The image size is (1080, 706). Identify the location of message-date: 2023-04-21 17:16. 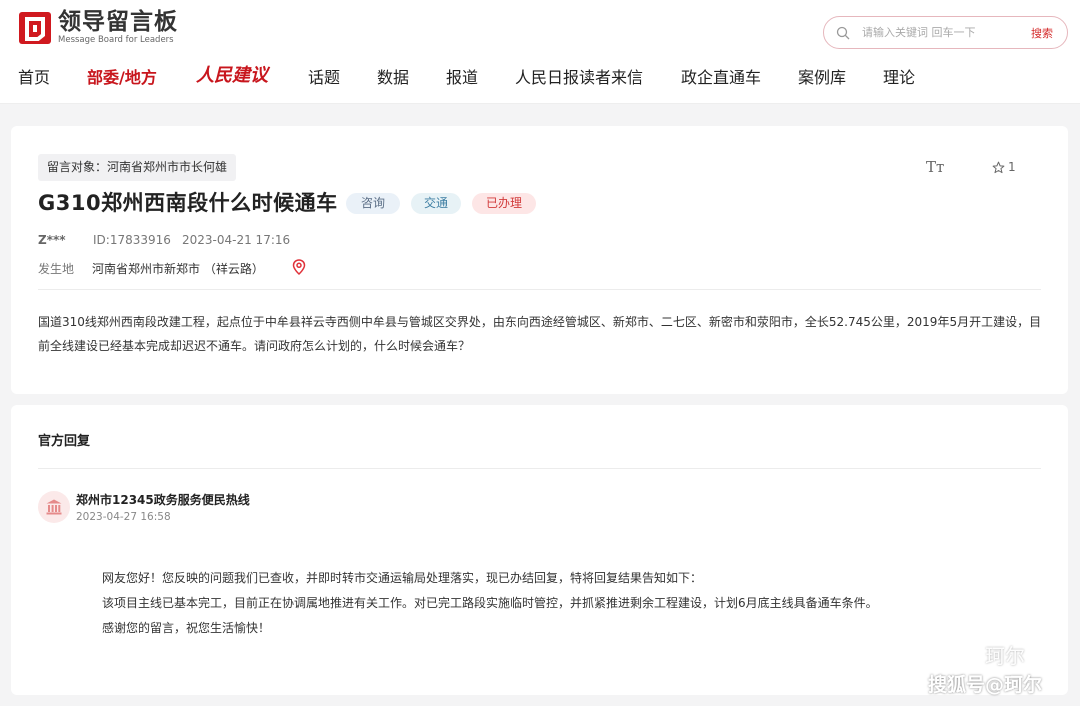
(236, 240).